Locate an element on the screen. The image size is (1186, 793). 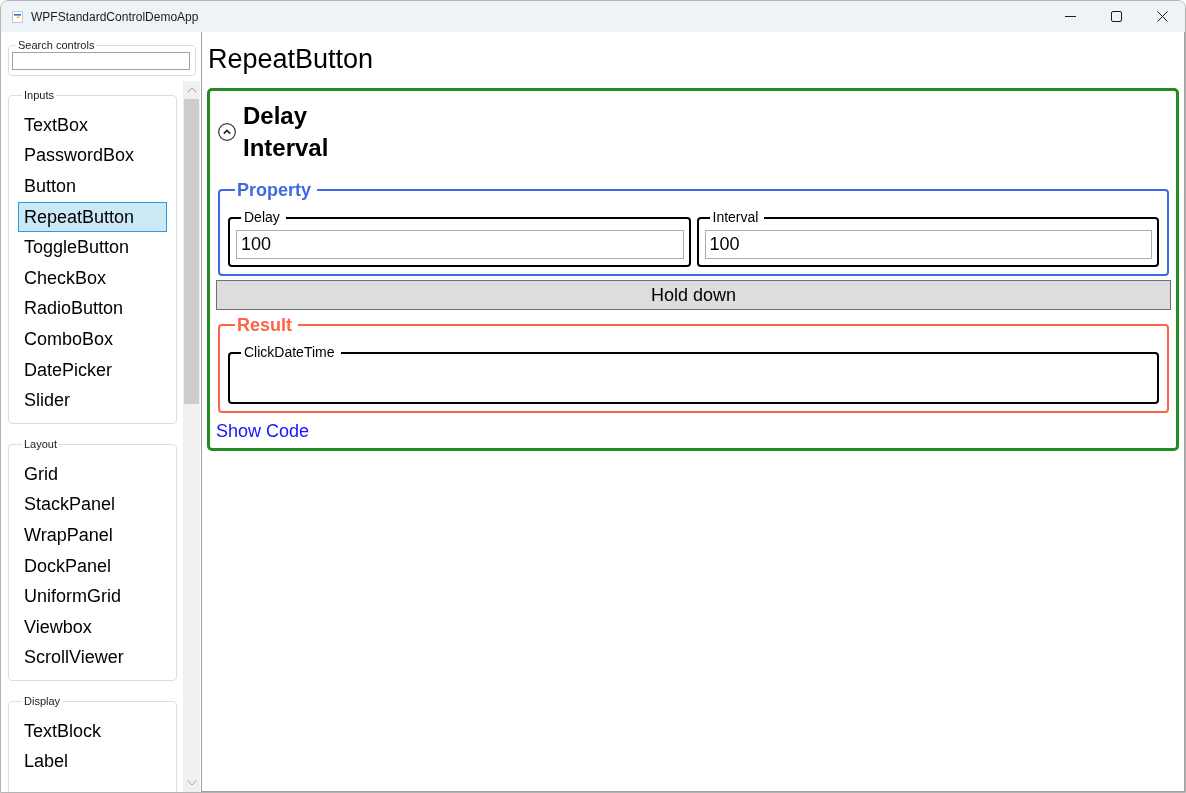
expander-header-text: Delay is located at coordinates (286, 116).